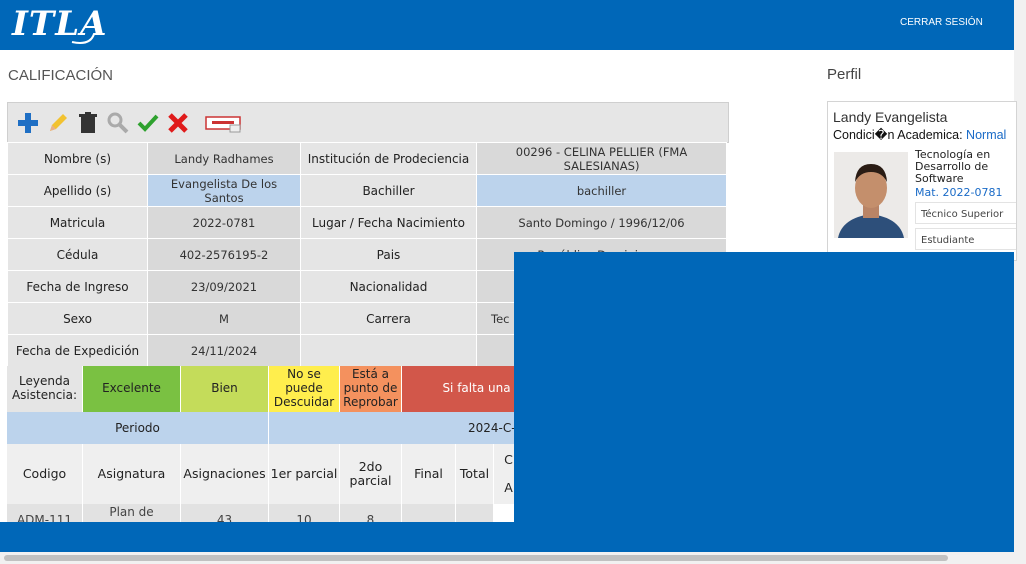 Image resolution: width=1026 pixels, height=564 pixels. Describe the element at coordinates (953, 167) in the screenshot. I see `profile-career: Tecnología en Desarrollo de Software` at that location.